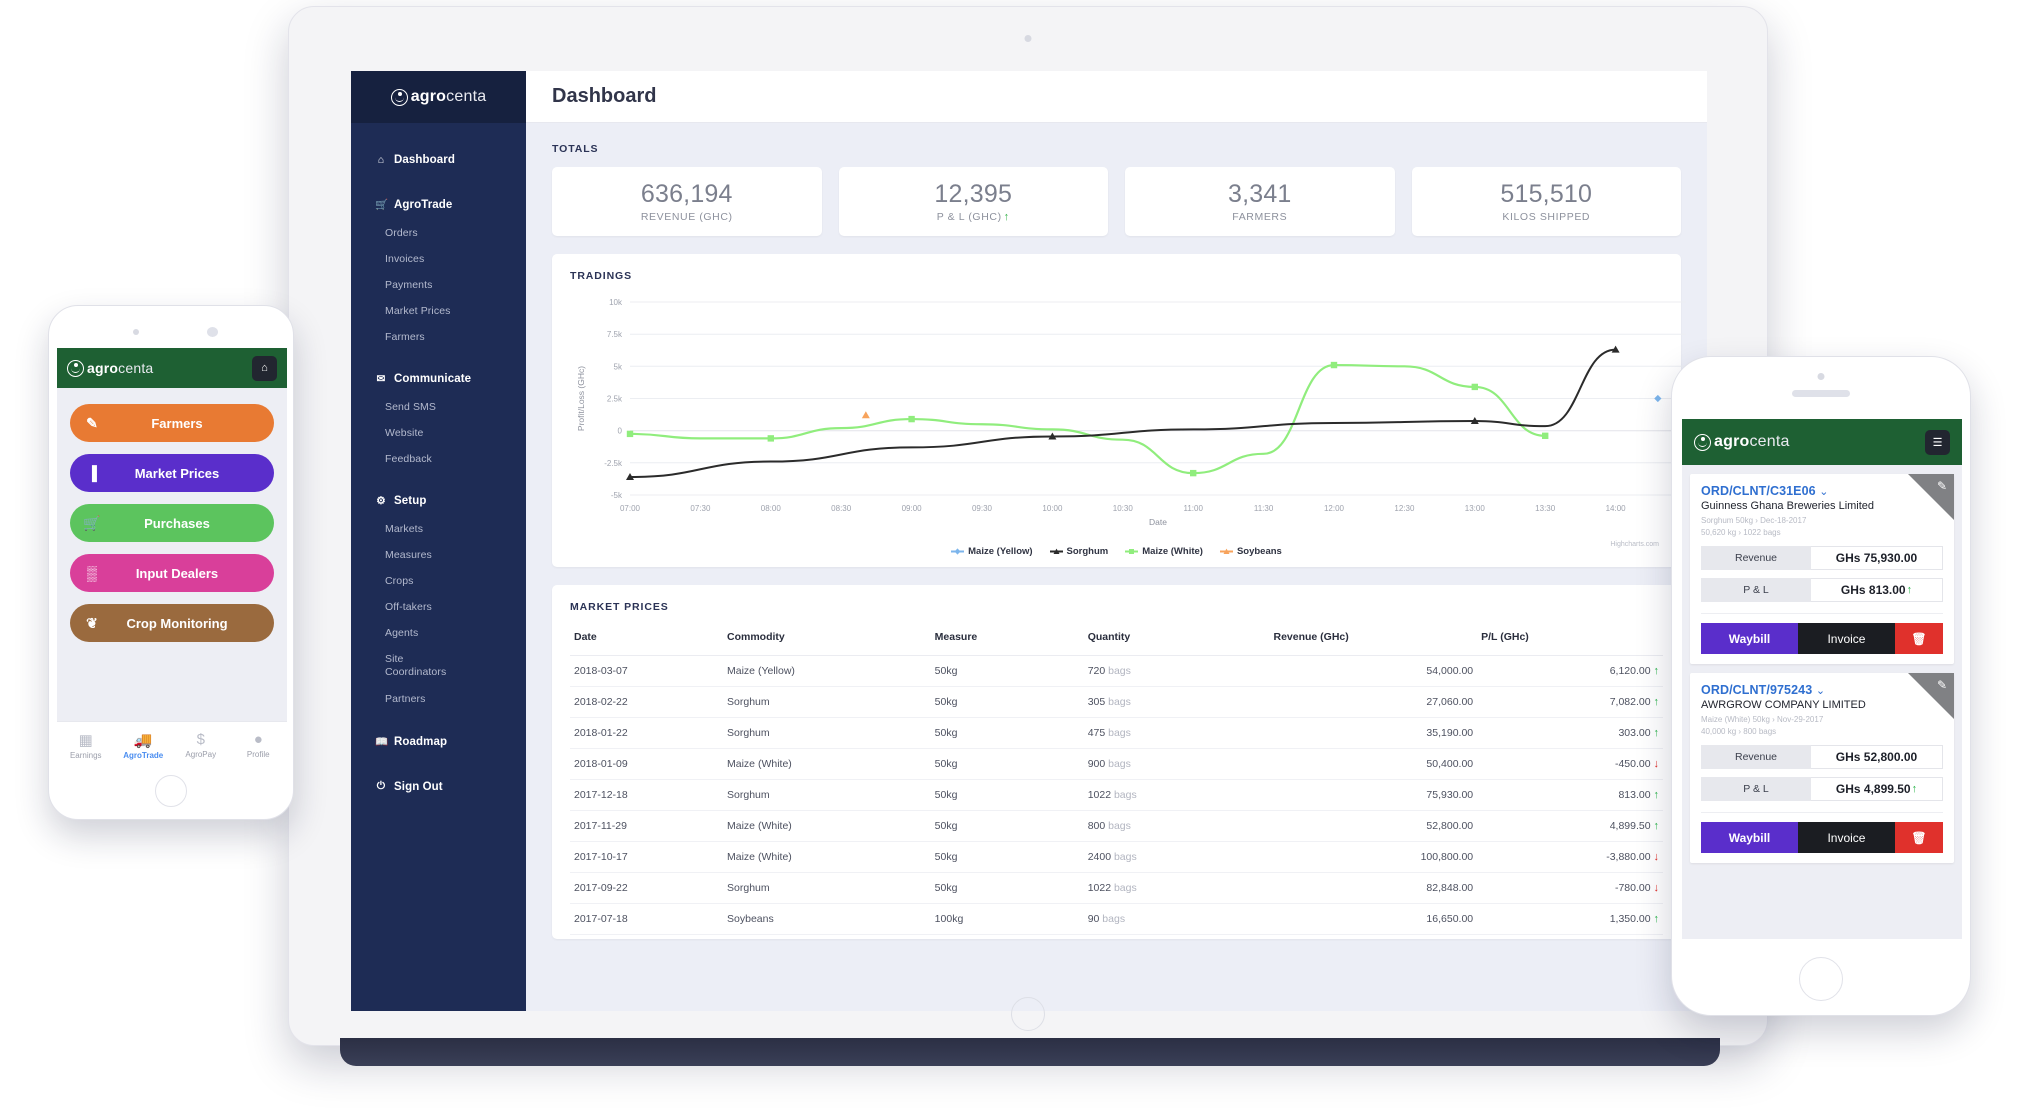 The width and height of the screenshot is (2023, 1114). Describe the element at coordinates (1937, 442) in the screenshot. I see `list-icon: ☰` at that location.